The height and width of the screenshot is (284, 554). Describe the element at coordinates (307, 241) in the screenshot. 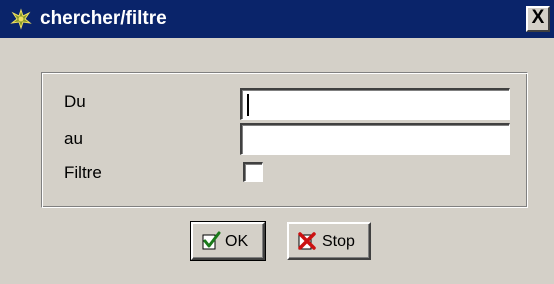

I see `red-x-icon` at that location.